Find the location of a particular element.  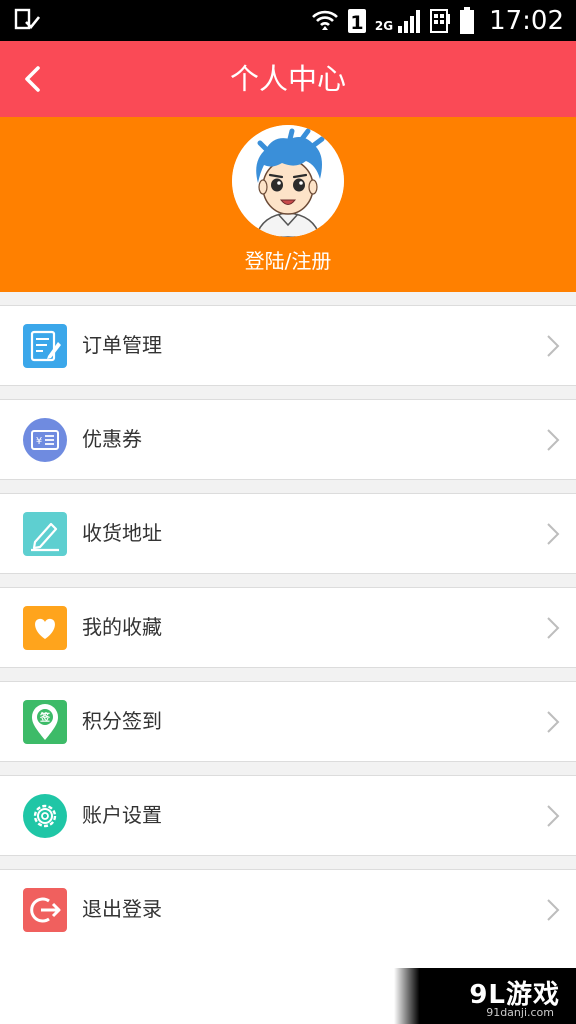

menu-item-orders: 订单管理 is located at coordinates (288, 345).